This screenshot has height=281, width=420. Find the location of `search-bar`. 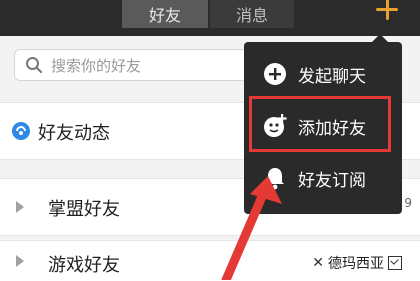

search-bar is located at coordinates (140, 65).